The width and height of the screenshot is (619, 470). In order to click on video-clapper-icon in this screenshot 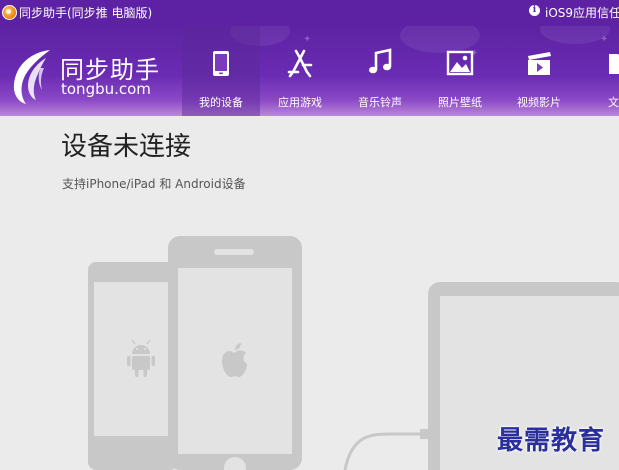, I will do `click(539, 63)`.